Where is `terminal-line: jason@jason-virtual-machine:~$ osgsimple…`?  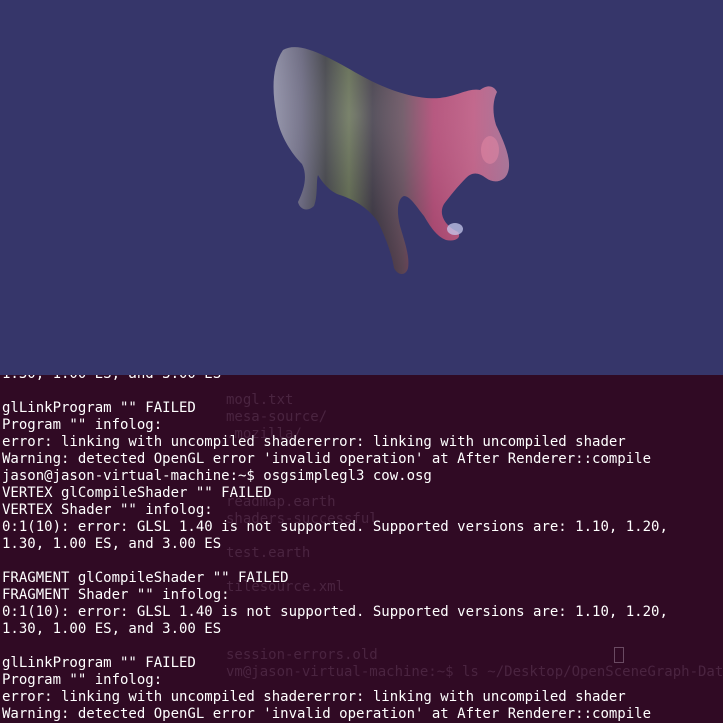
terminal-line: jason@jason-virtual-machine:~$ osgsimple… is located at coordinates (217, 476).